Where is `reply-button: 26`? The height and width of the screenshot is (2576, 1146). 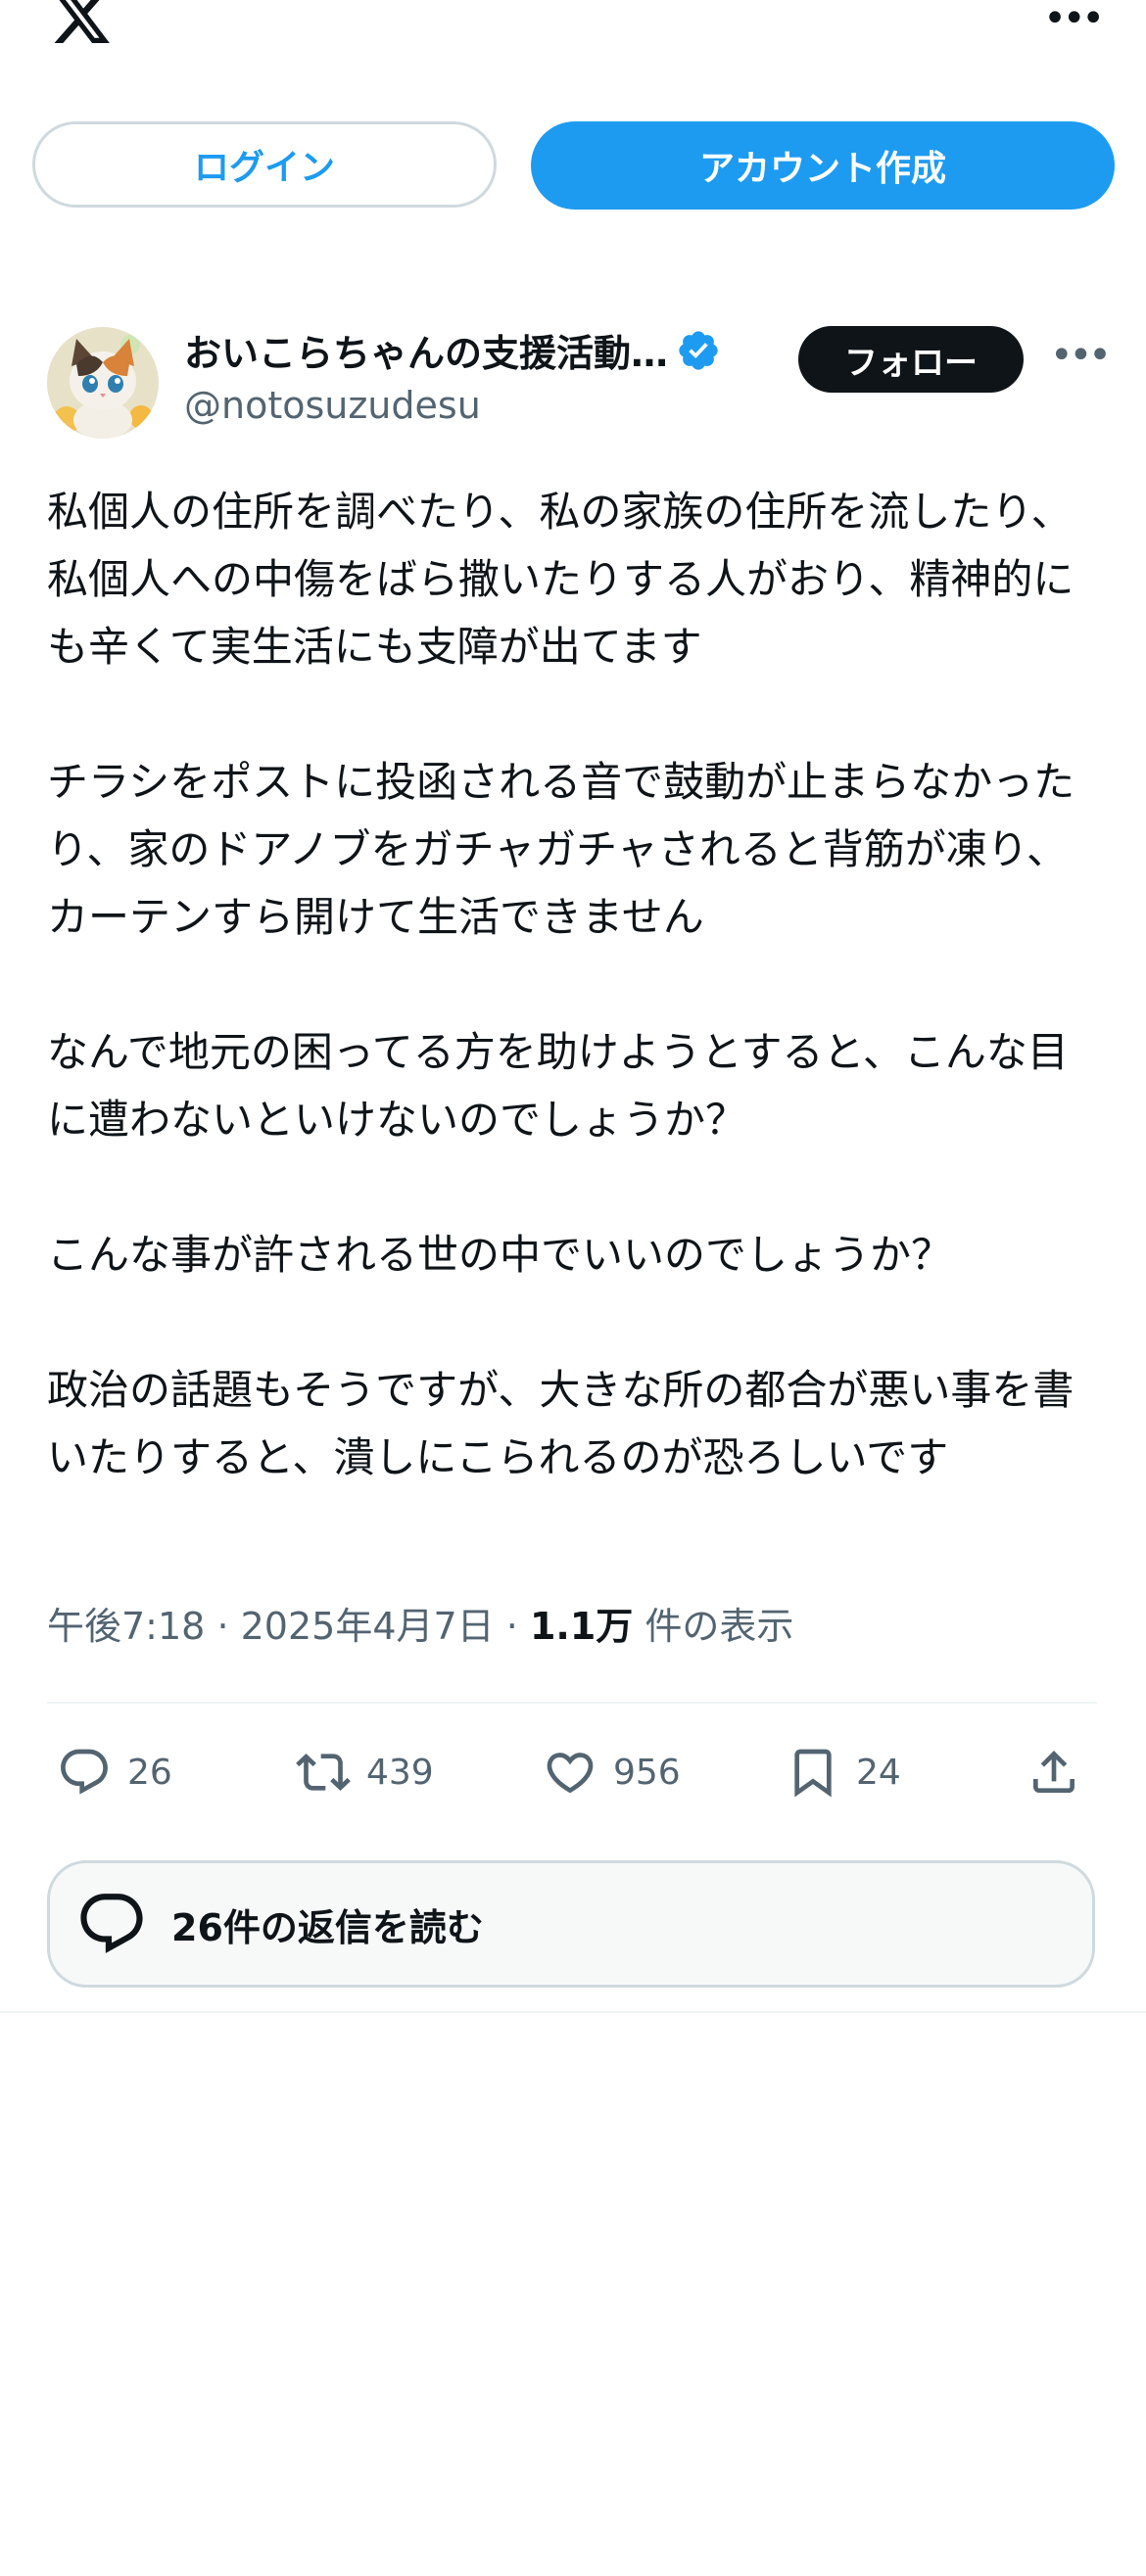 reply-button: 26 is located at coordinates (114, 1772).